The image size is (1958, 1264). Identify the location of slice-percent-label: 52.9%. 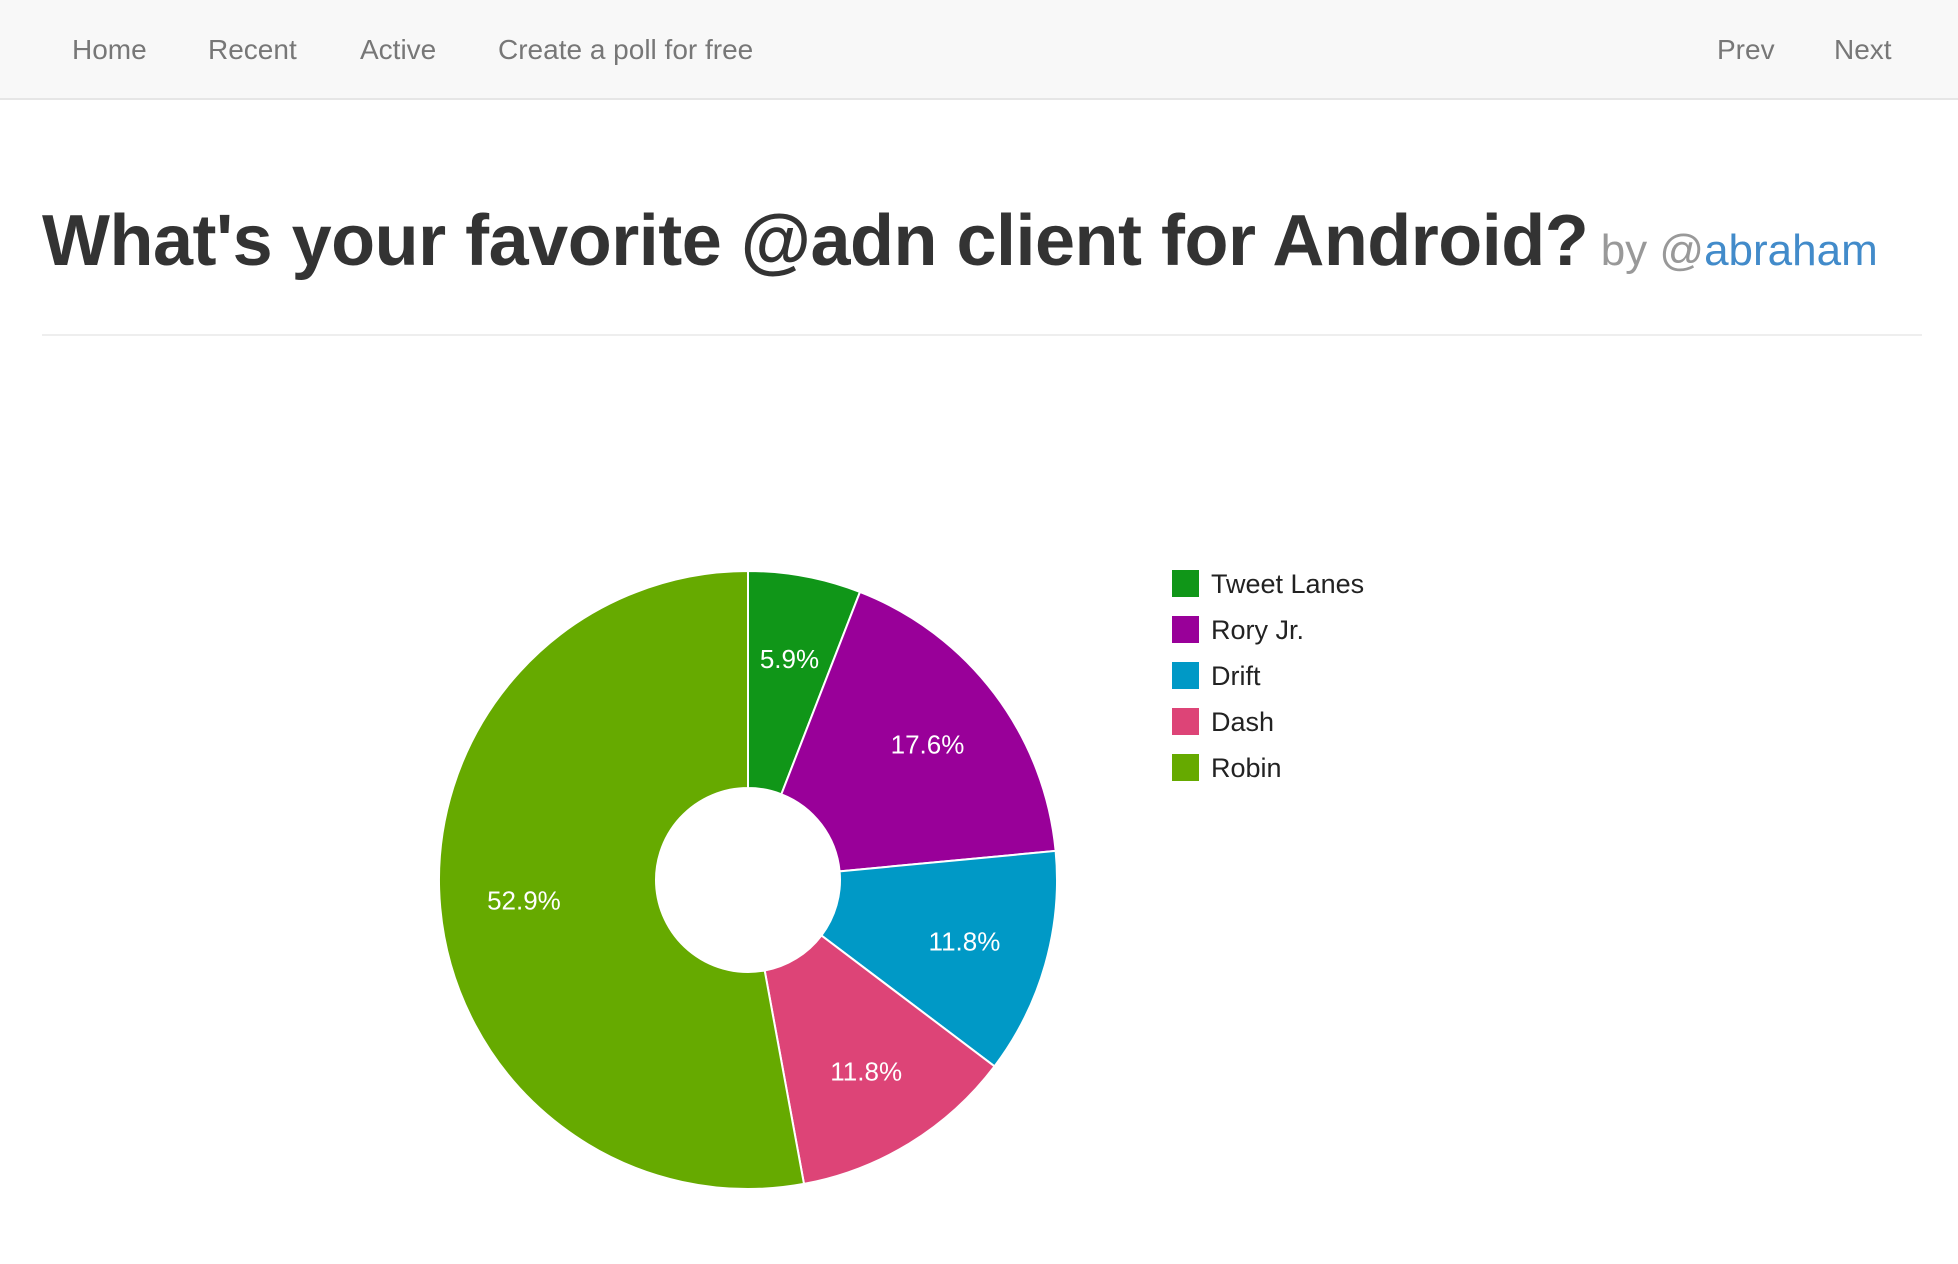
(524, 900).